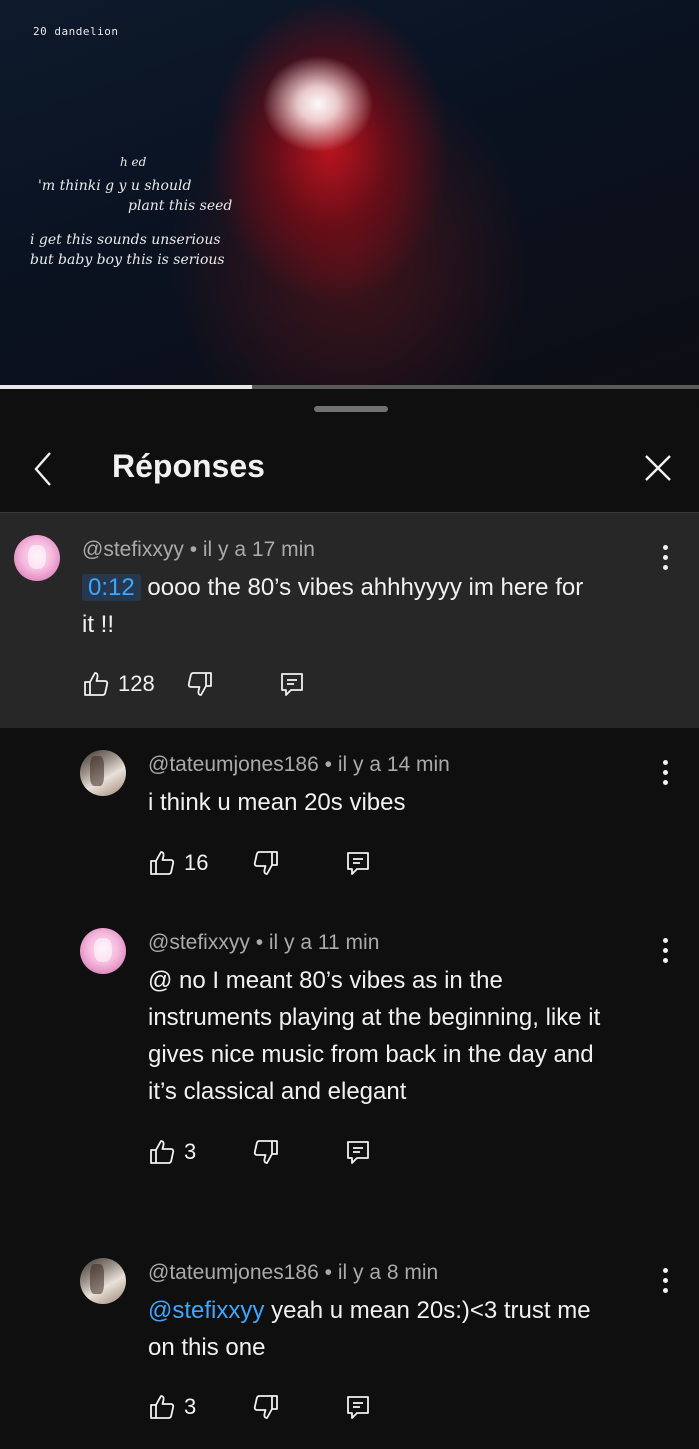  What do you see at coordinates (188, 466) in the screenshot?
I see `panel-title: Réponses` at bounding box center [188, 466].